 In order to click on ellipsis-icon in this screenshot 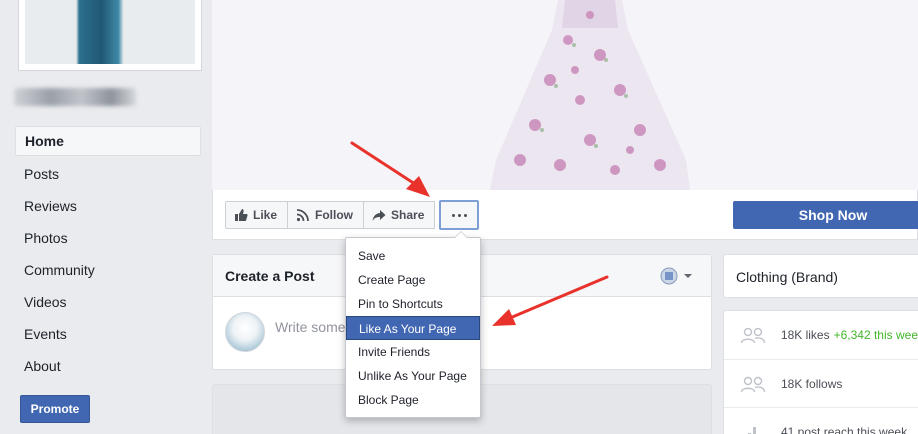, I will do `click(459, 215)`.